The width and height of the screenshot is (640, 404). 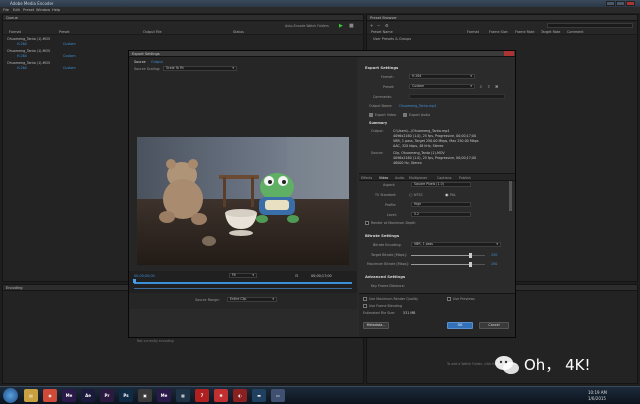 I want to click on max-bitrate-slider, so click(x=448, y=264).